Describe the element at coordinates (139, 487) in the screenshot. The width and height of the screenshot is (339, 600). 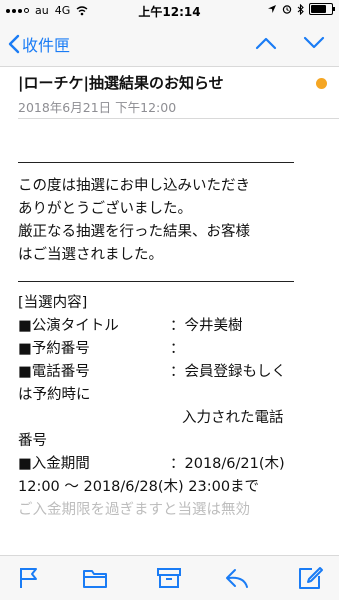
I see `body-line: 12:00 ～ 2018/6/28(木) 23:00まで` at that location.